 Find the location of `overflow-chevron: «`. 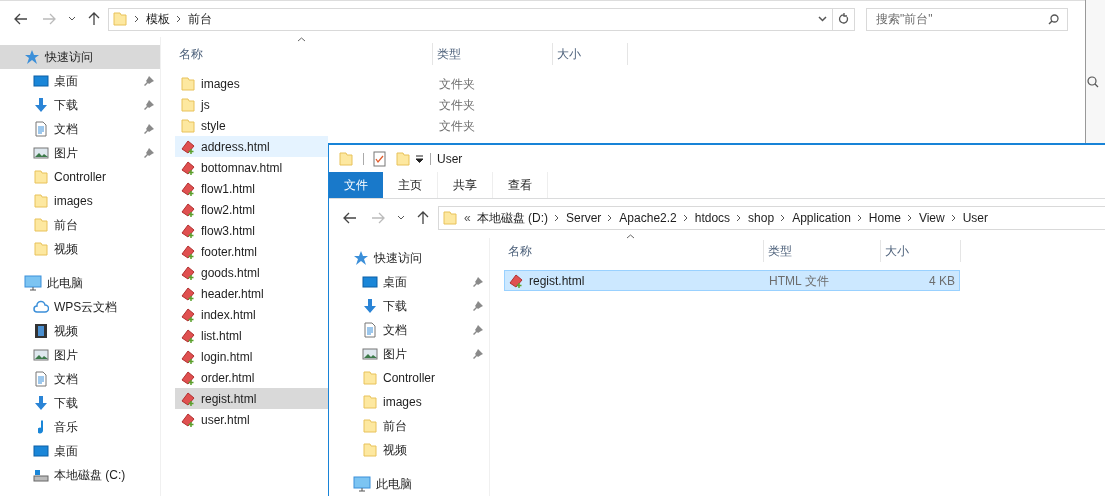

overflow-chevron: « is located at coordinates (467, 218).